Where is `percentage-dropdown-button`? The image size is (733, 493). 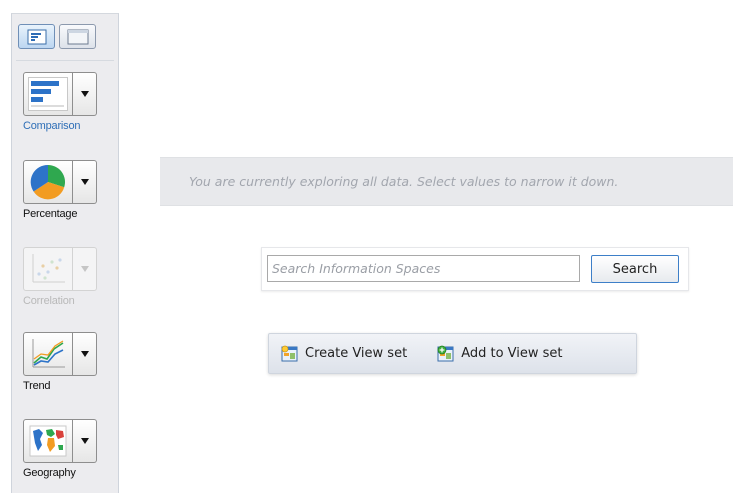
percentage-dropdown-button is located at coordinates (85, 182).